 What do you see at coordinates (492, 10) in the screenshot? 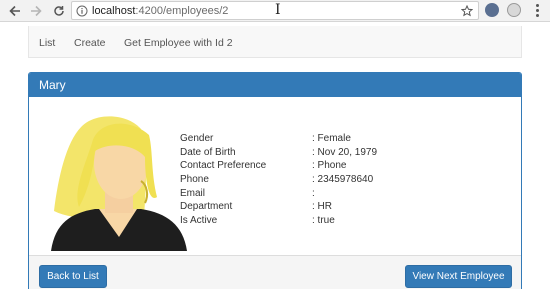
I see `extension-icon` at bounding box center [492, 10].